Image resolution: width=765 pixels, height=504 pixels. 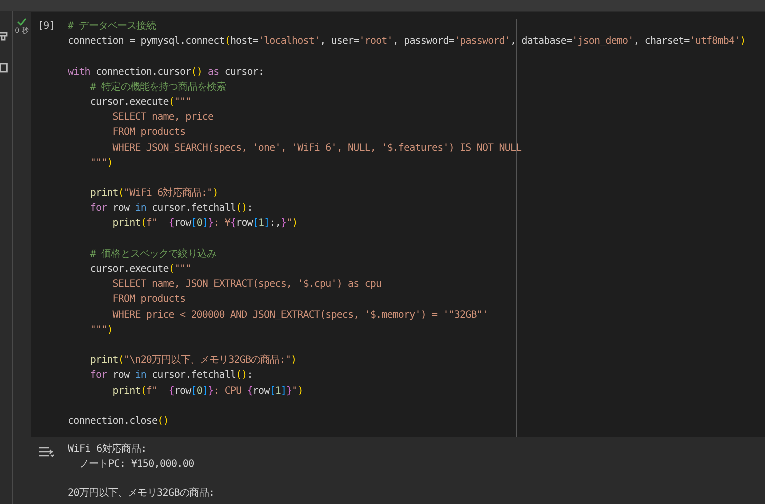 What do you see at coordinates (247, 285) in the screenshot?
I see `code-line: SELECT name, JSON_EXTRACT(specs, '$.cpu') as cpu` at bounding box center [247, 285].